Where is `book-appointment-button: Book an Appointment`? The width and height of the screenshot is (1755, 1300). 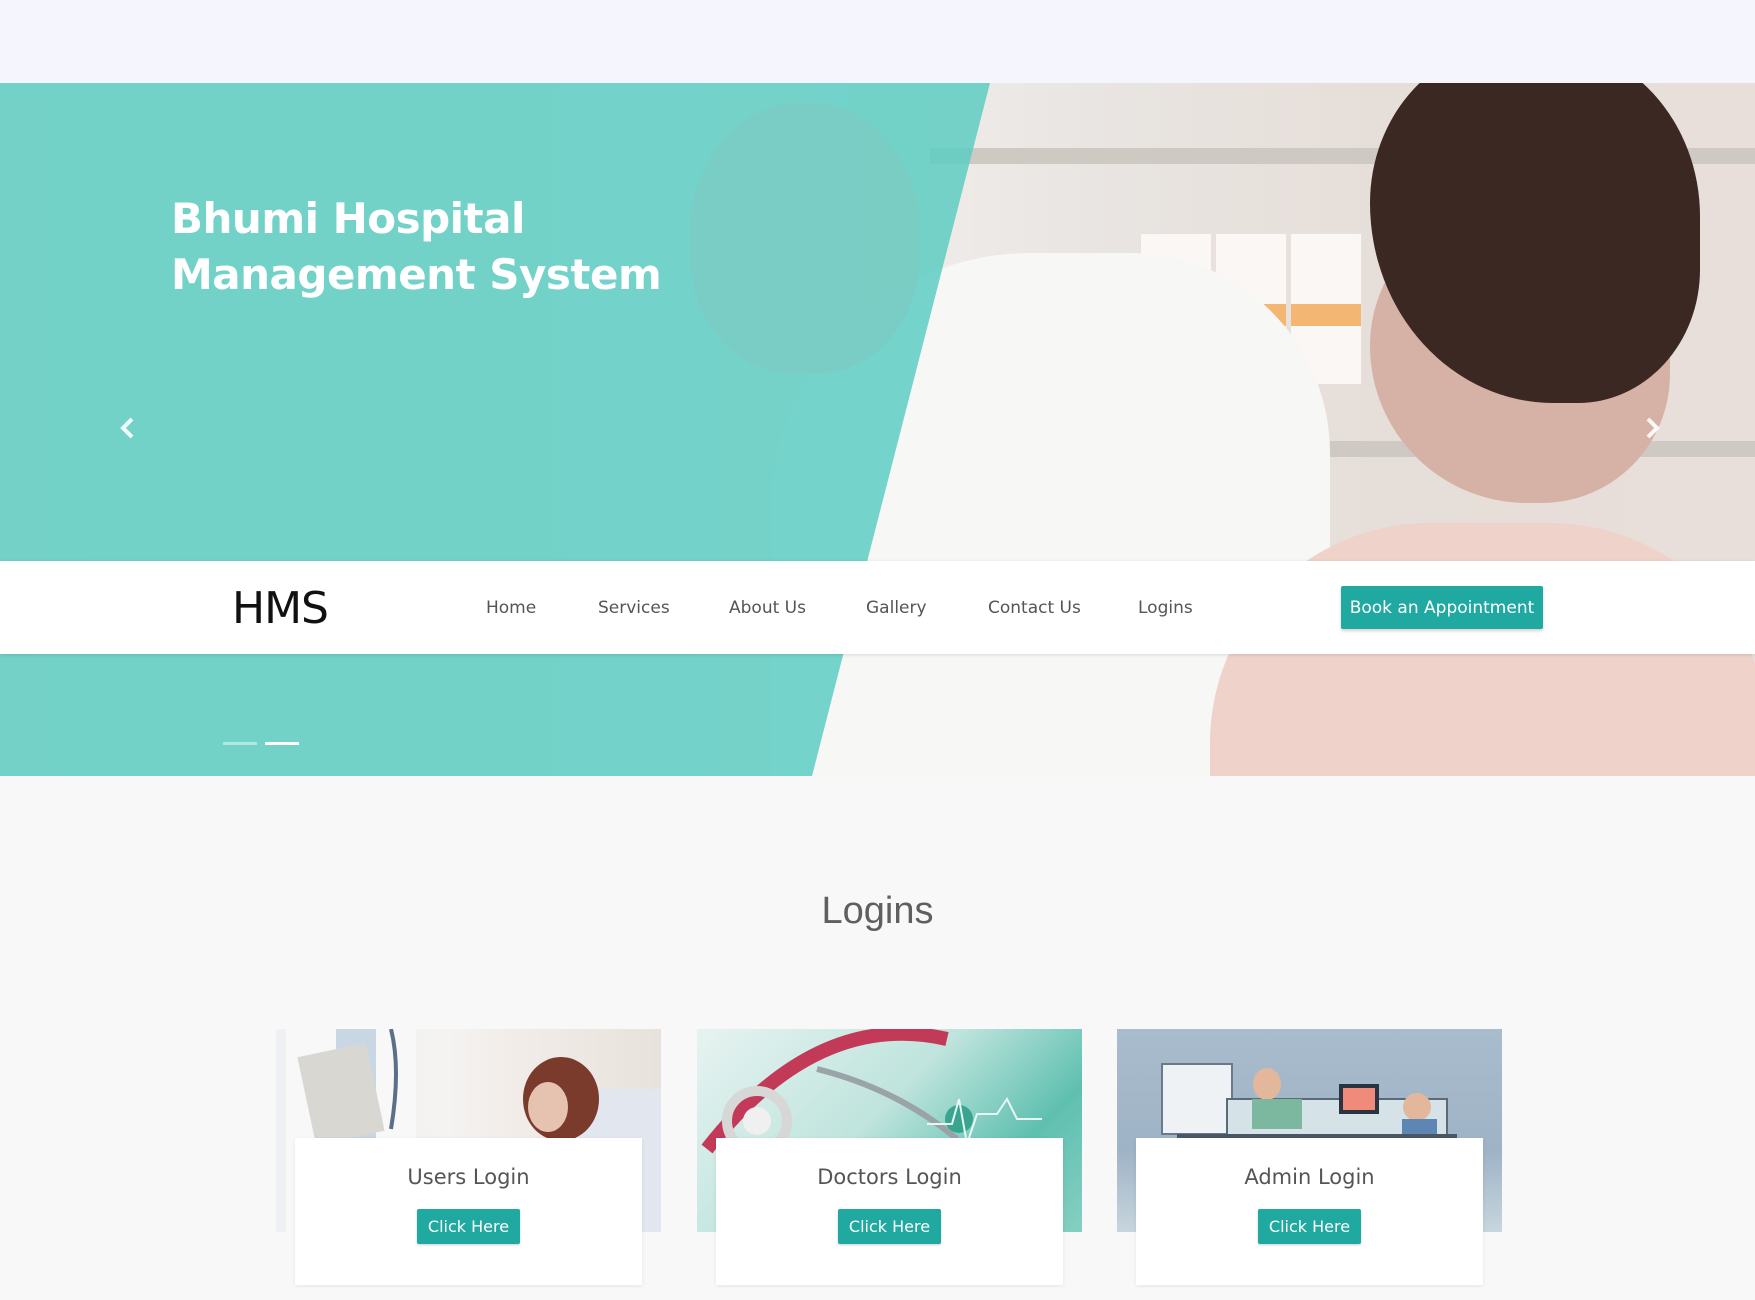
book-appointment-button: Book an Appointment is located at coordinates (1442, 607).